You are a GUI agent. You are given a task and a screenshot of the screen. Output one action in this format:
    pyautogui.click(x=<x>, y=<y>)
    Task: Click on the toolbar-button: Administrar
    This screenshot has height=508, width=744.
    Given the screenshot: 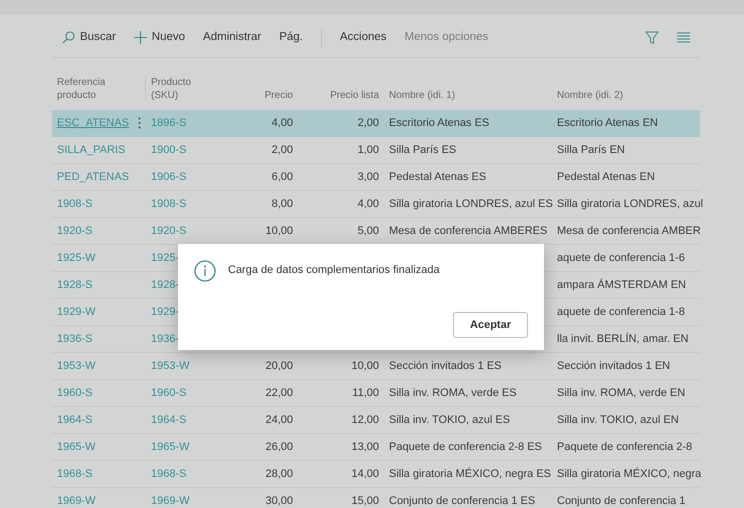 What is the action you would take?
    pyautogui.click(x=232, y=37)
    